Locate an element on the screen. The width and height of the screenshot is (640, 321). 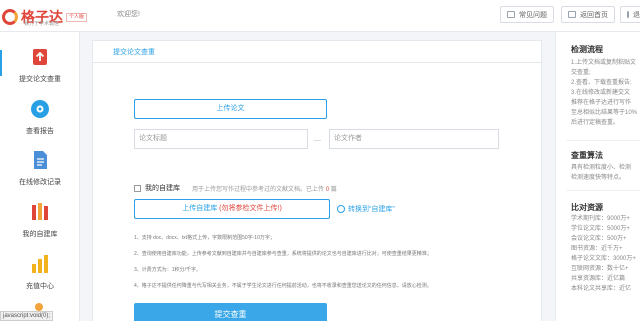
sidebar-item-label: 我的自建库 is located at coordinates (40, 234).